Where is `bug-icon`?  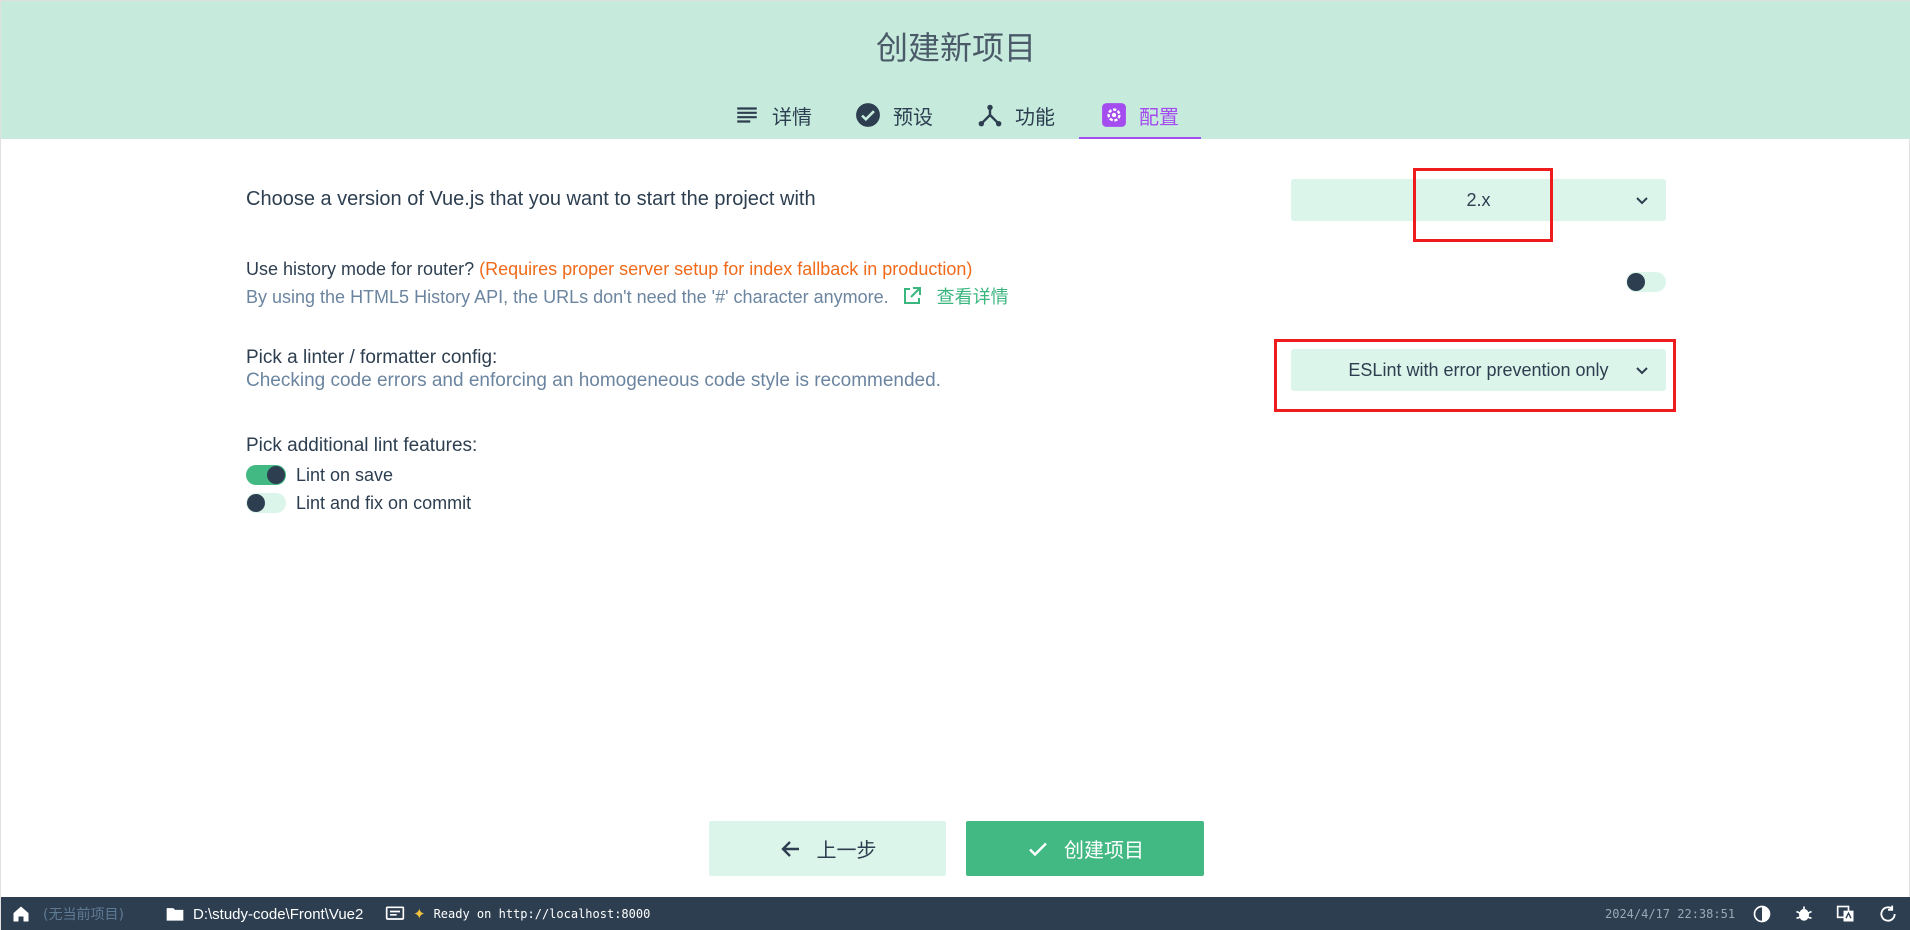
bug-icon is located at coordinates (1804, 913).